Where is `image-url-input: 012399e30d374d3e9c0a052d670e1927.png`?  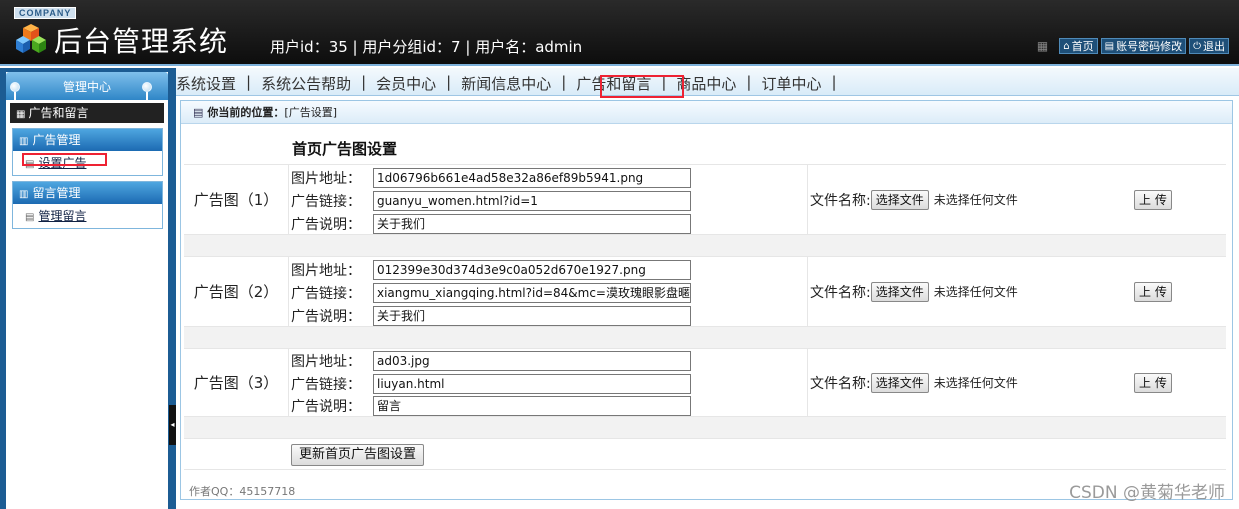
image-url-input: 012399e30d374d3e9c0a052d670e1927.png is located at coordinates (532, 270).